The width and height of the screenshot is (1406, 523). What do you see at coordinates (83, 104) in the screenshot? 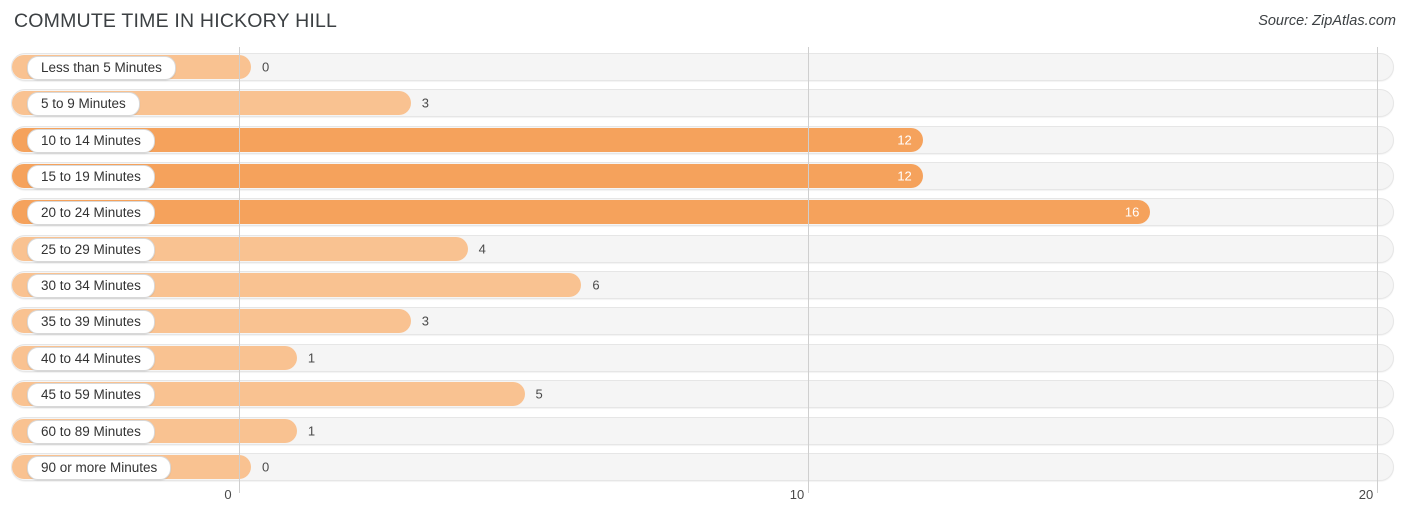
I see `category-label: 5 to 9 Minutes` at bounding box center [83, 104].